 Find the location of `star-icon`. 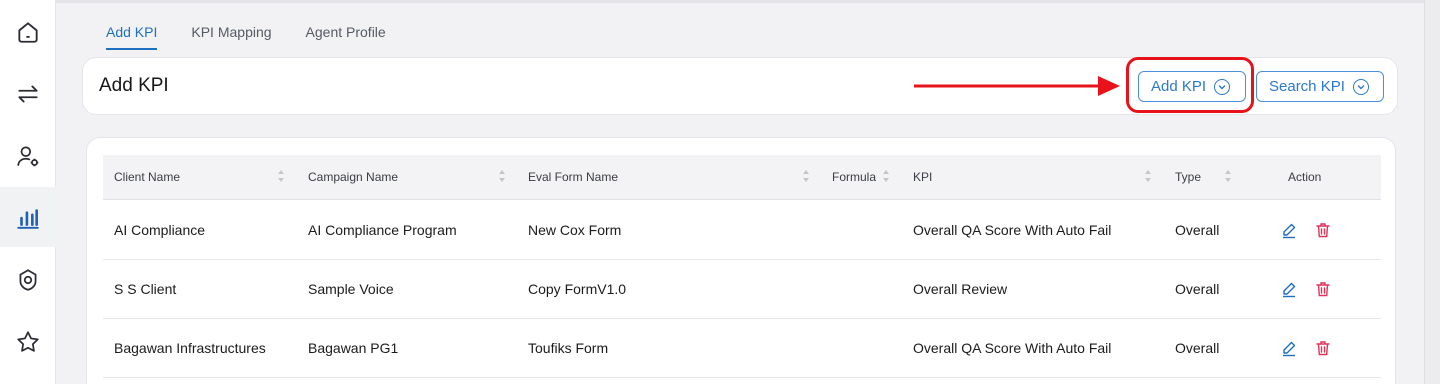

star-icon is located at coordinates (28, 341).